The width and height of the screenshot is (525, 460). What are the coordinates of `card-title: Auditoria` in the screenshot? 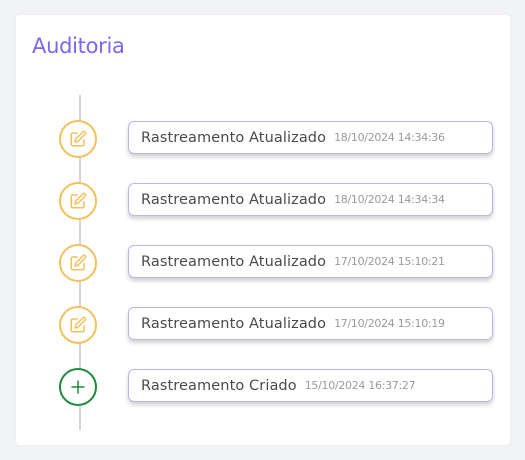 It's located at (78, 46).